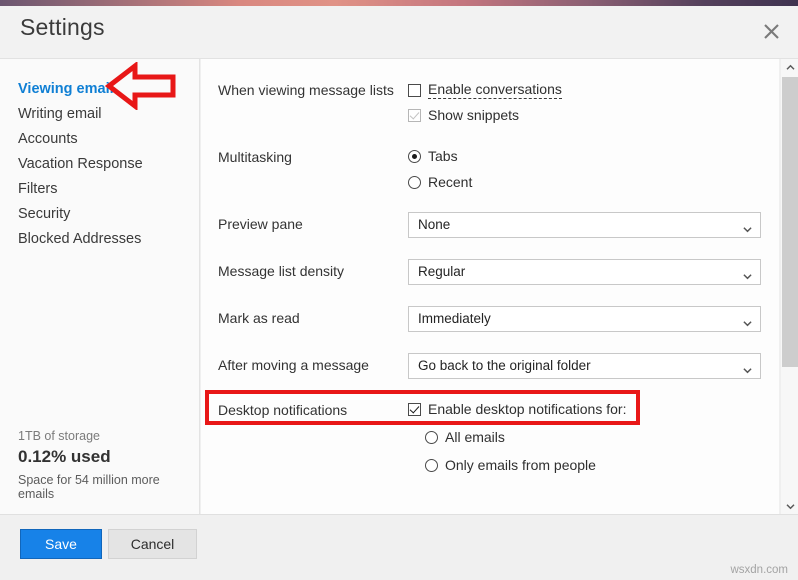 The height and width of the screenshot is (580, 798). I want to click on vertical-scrollbar, so click(789, 287).